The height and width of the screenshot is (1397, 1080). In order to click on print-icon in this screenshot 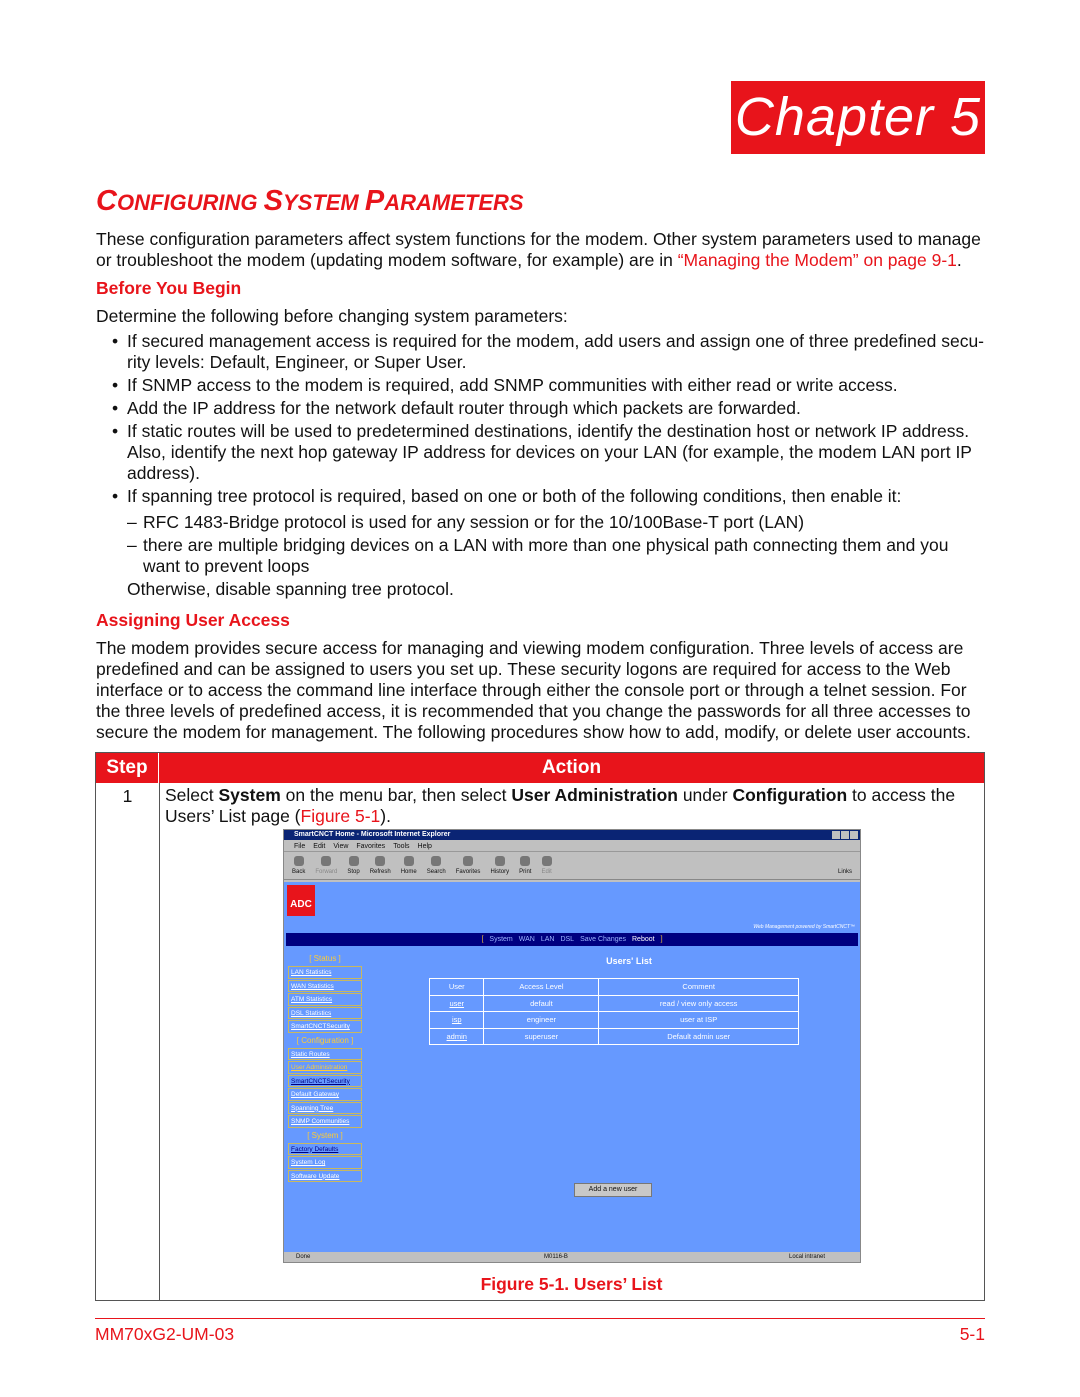, I will do `click(525, 861)`.